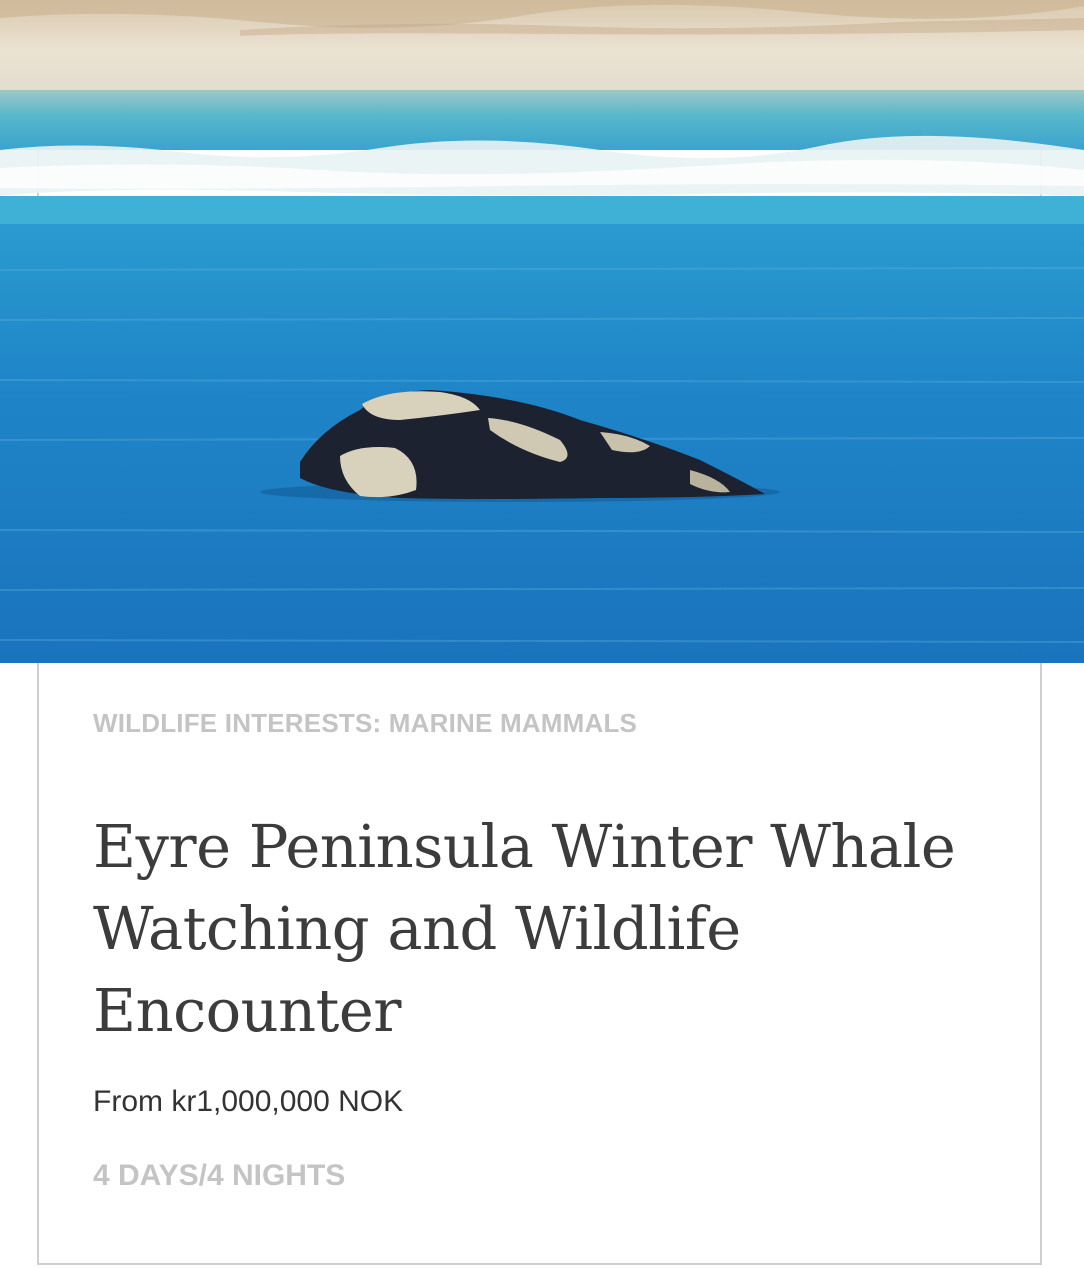 The width and height of the screenshot is (1084, 1268). What do you see at coordinates (543, 723) in the screenshot?
I see `tour-category: WILDLIFE INTERESTS: MARINE MAMMALS` at bounding box center [543, 723].